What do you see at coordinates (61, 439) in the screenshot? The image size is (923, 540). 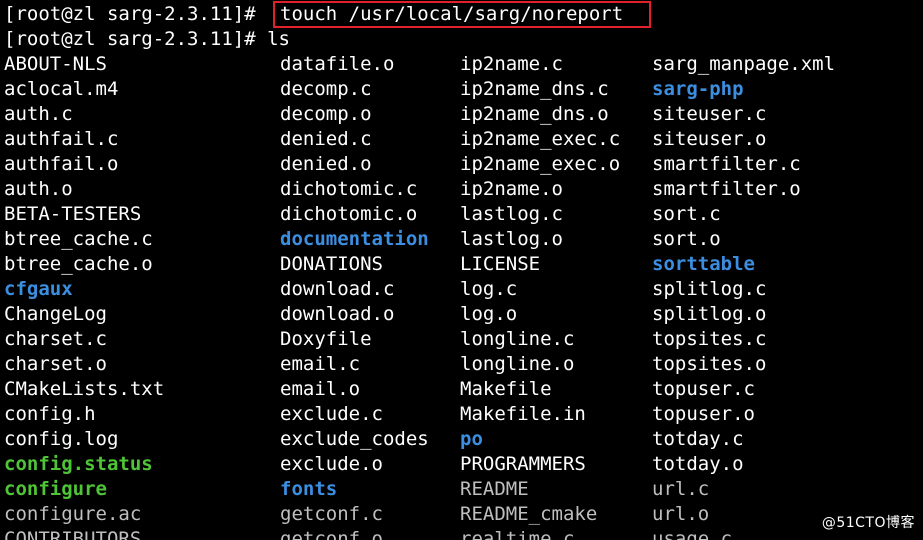 I see `file-entry: config.log` at bounding box center [61, 439].